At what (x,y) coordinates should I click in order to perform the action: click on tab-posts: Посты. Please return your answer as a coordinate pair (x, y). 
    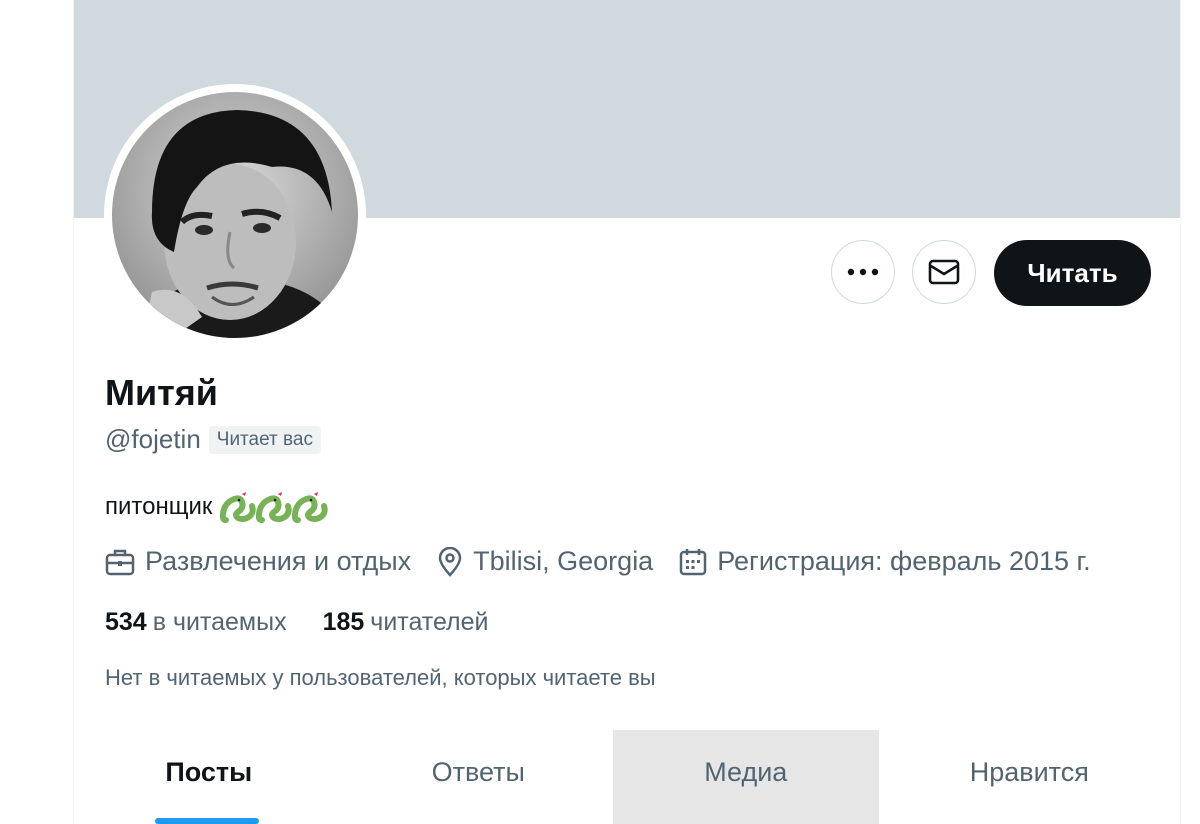
    Looking at the image, I should click on (209, 777).